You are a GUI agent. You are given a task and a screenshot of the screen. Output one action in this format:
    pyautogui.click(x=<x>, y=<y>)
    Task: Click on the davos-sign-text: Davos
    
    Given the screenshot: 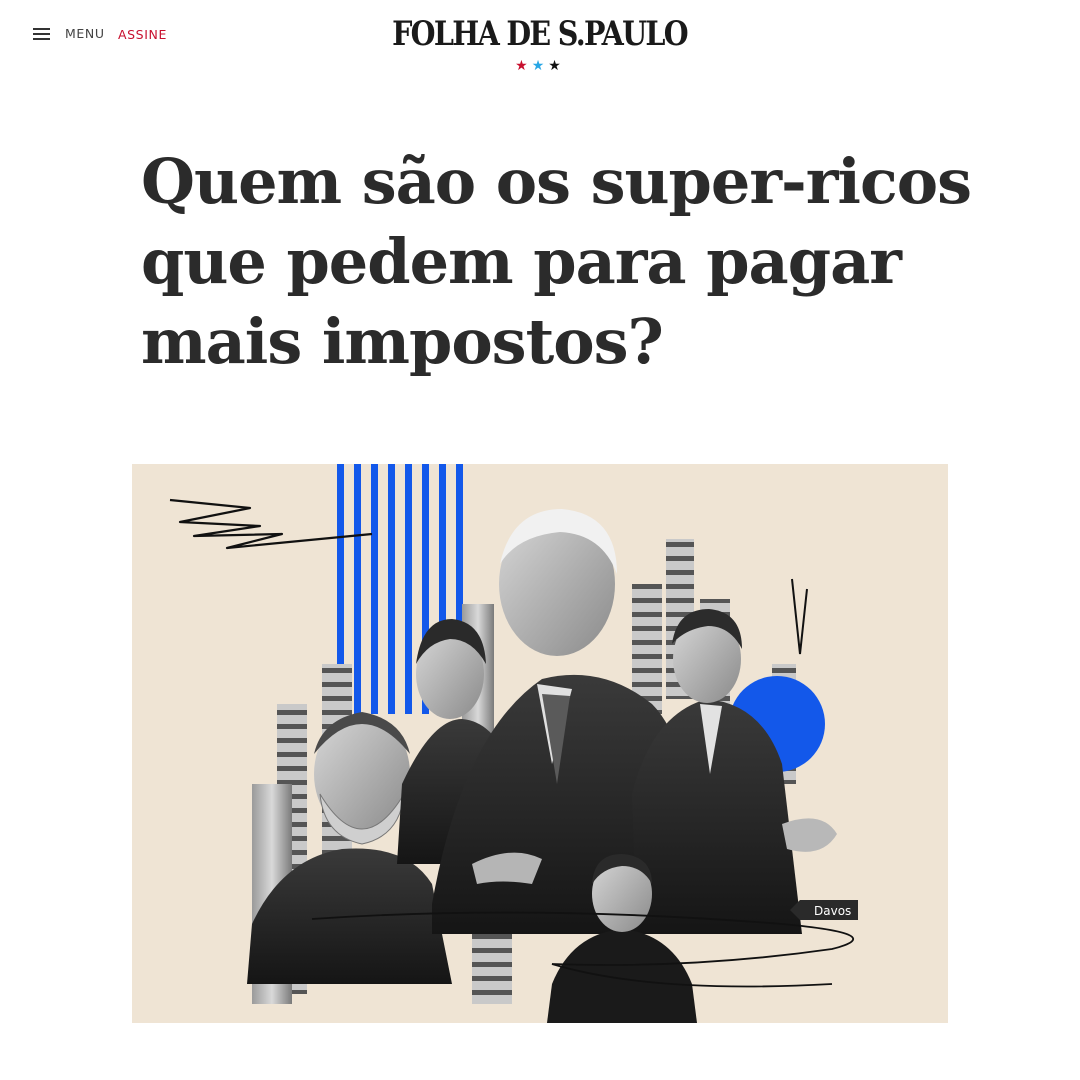 What is the action you would take?
    pyautogui.click(x=832, y=911)
    